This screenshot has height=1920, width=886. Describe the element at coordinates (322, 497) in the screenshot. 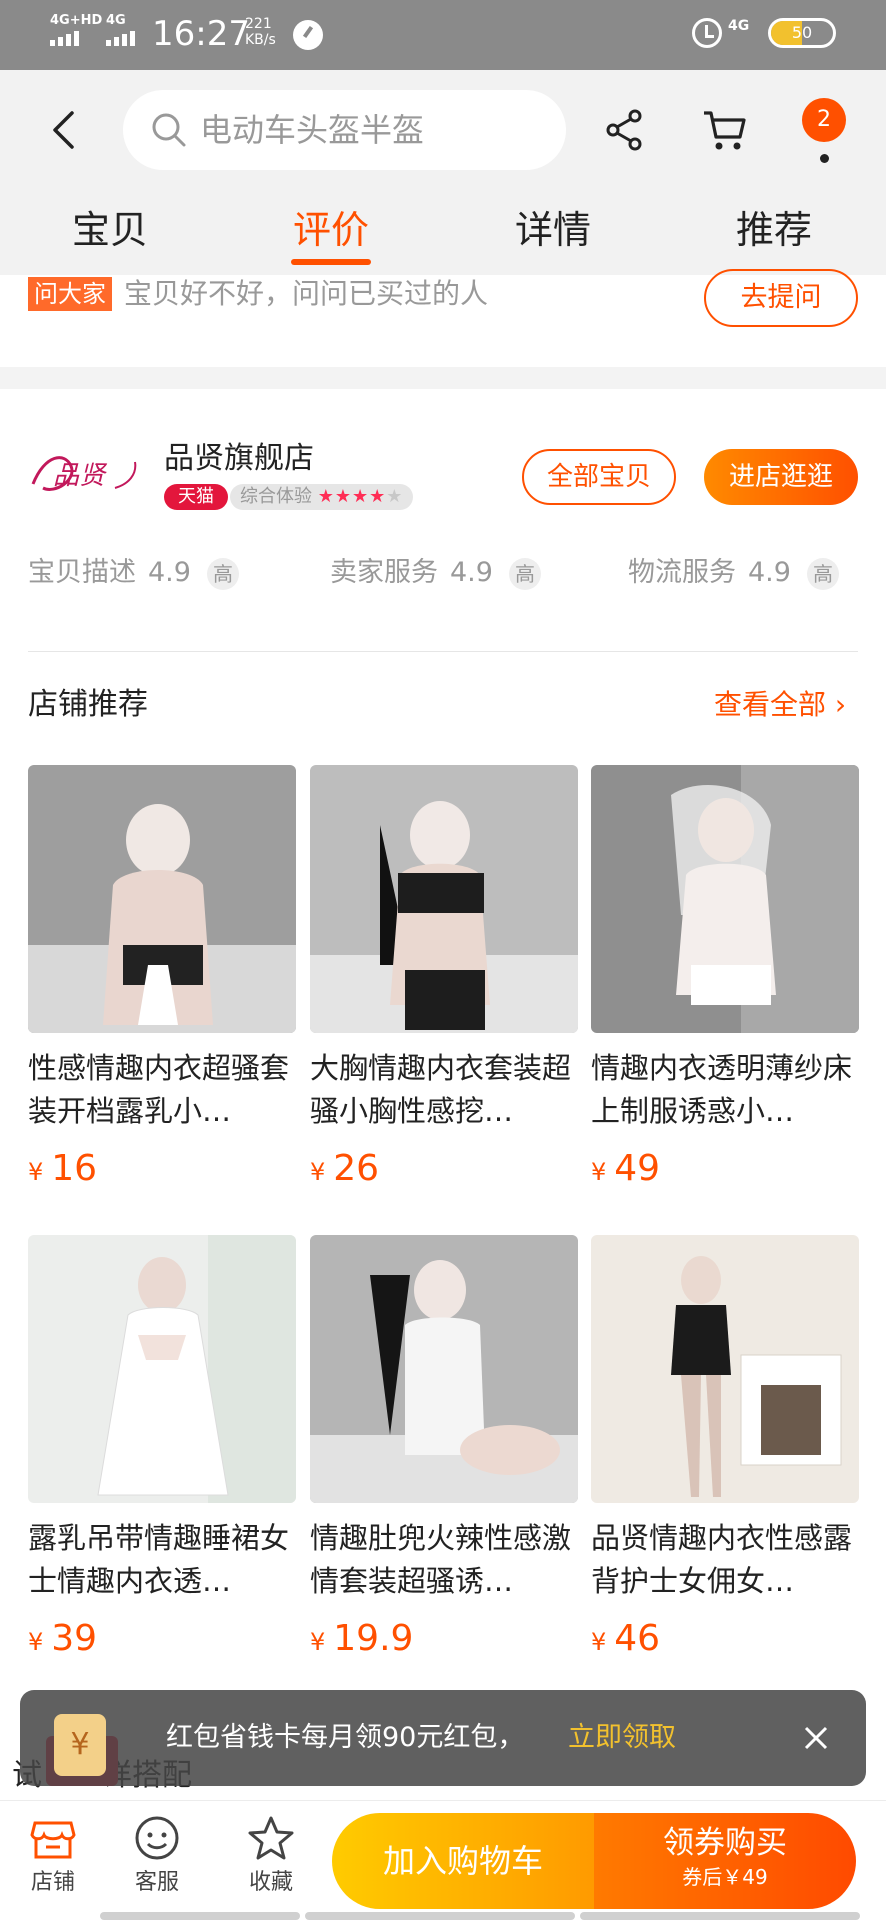

I see `experience-rating-badge: 综合体验 ★★★★★` at that location.